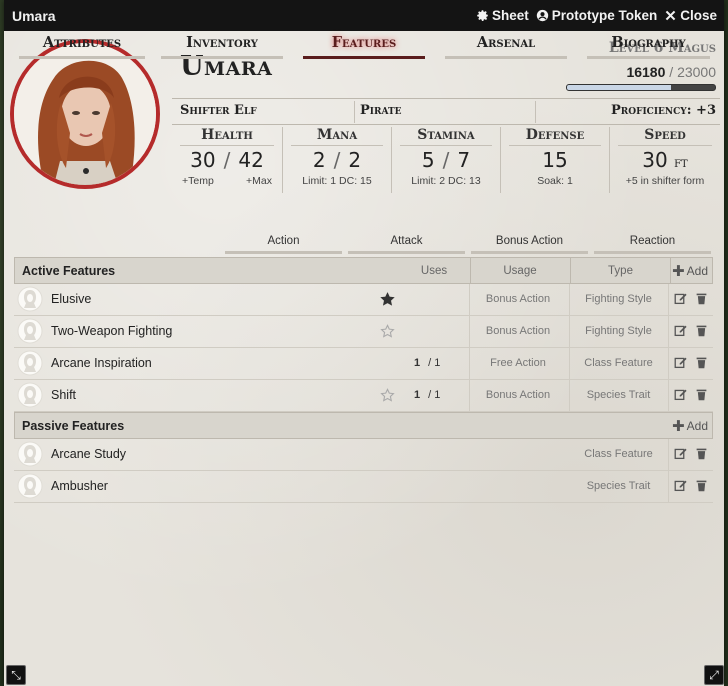 The image size is (728, 686). I want to click on mana-label: Mana, so click(337, 136).